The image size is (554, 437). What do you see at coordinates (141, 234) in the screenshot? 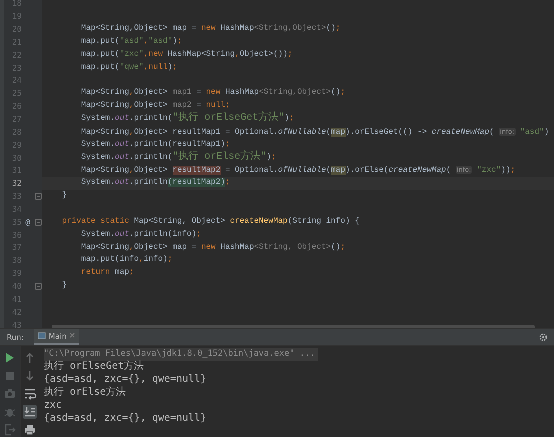
I see `code-line: System.out.println(info);` at bounding box center [141, 234].